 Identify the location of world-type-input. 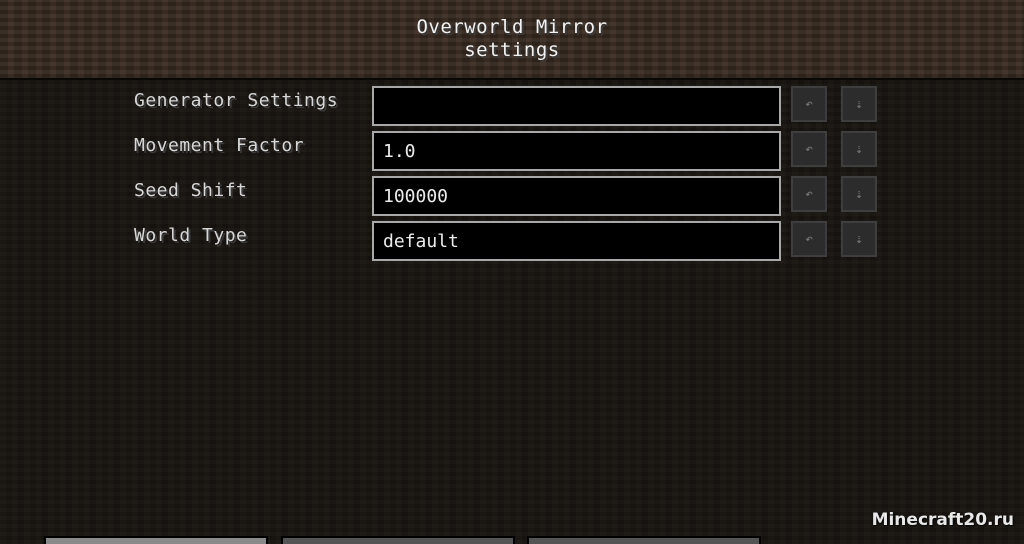
(576, 241).